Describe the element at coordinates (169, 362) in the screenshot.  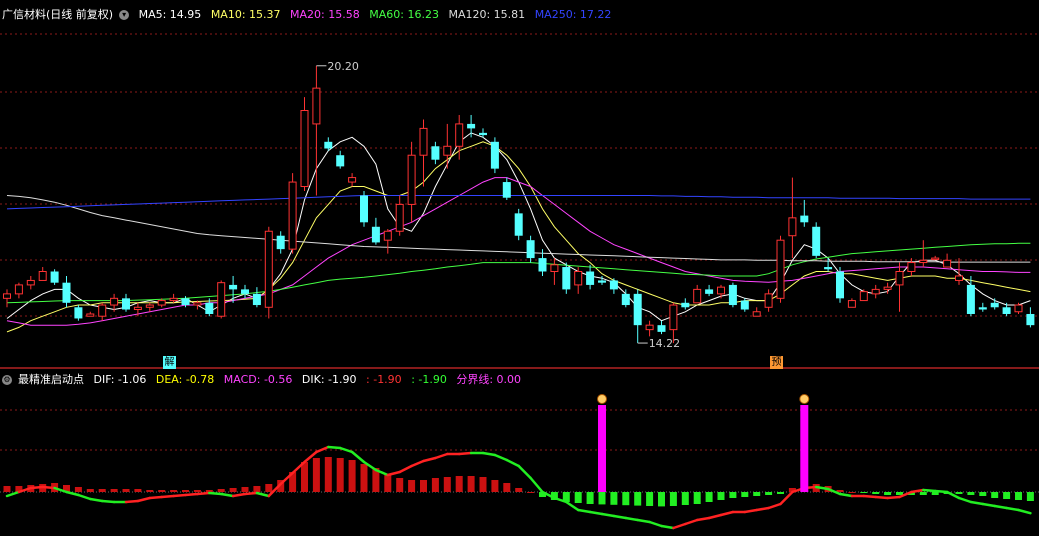
I see `unlock-tag: 解` at that location.